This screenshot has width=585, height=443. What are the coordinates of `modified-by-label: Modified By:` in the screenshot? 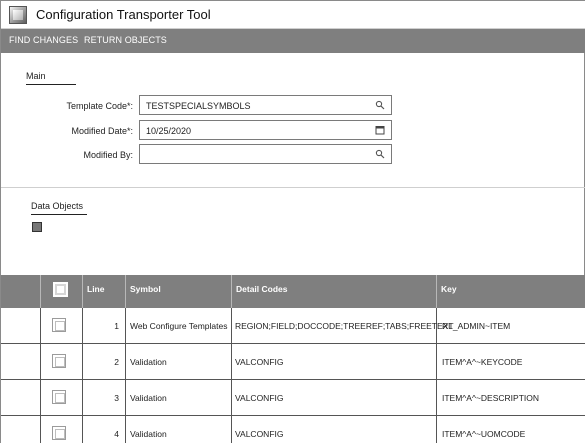 It's located at (108, 155).